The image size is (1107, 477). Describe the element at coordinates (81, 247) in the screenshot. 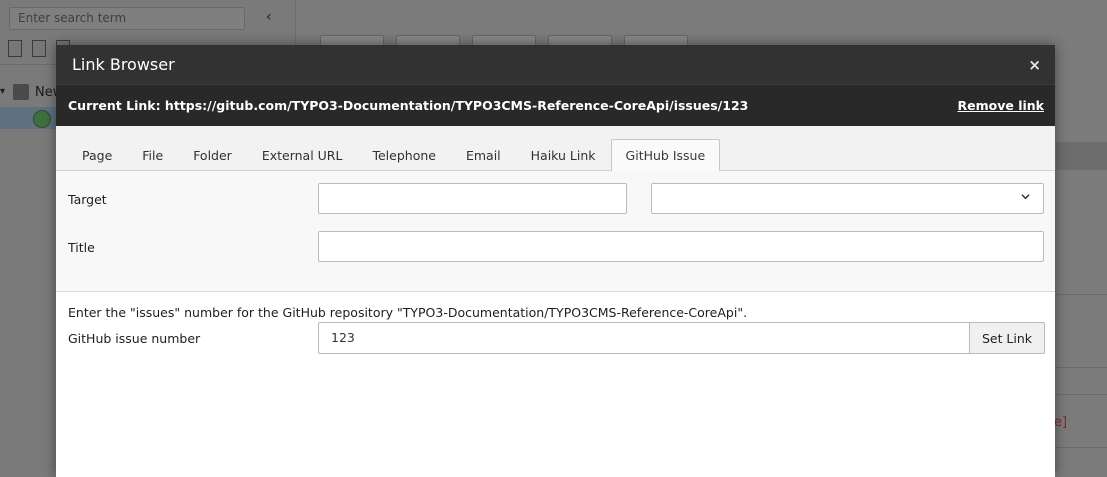

I see `title-label: Title` at that location.